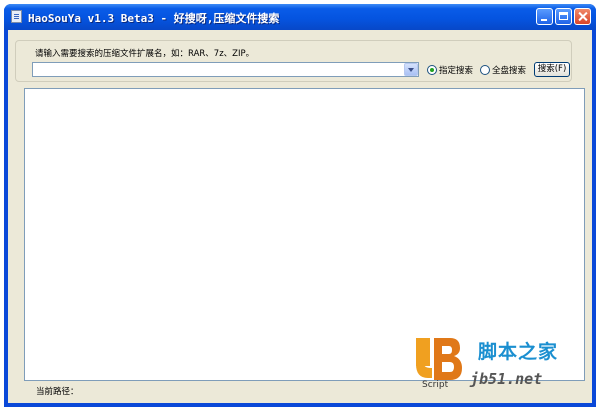  I want to click on radio-specified-search: 指定搜索, so click(450, 70).